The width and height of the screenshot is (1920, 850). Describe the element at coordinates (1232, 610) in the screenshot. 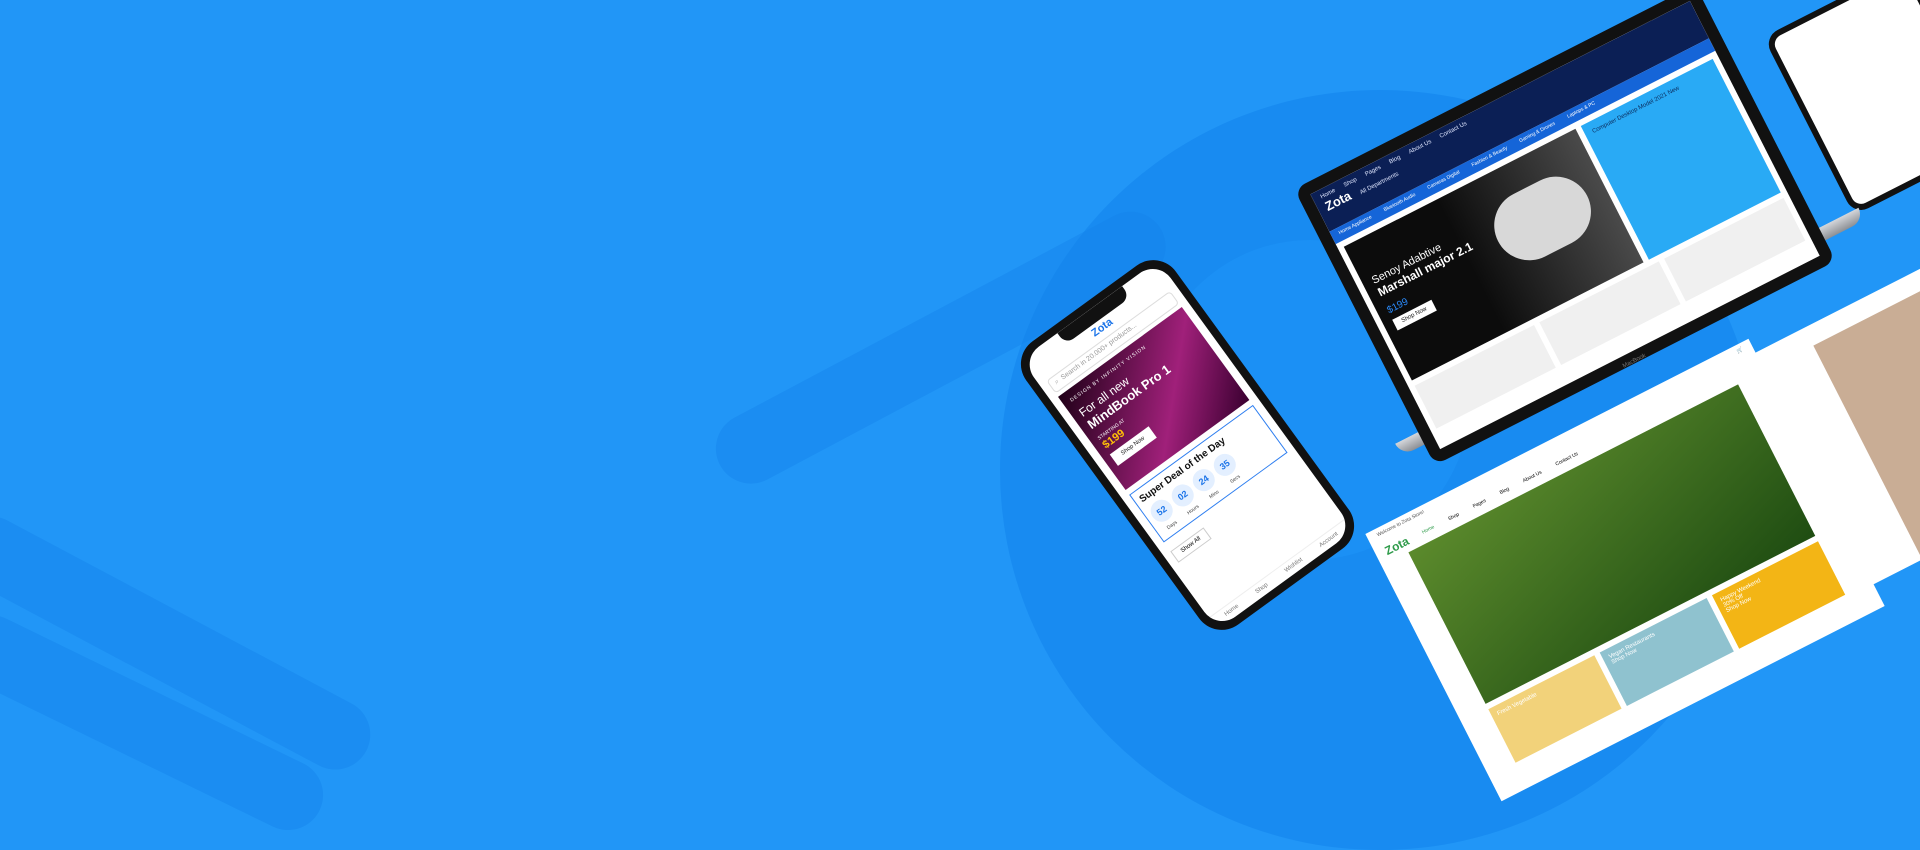

I see `nav-home: Home` at that location.